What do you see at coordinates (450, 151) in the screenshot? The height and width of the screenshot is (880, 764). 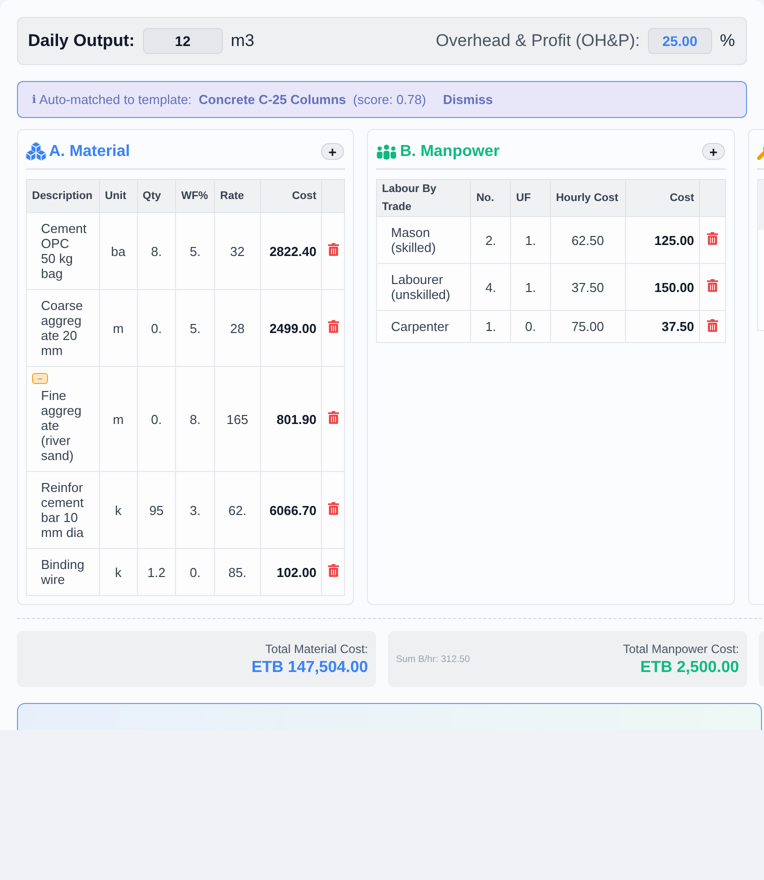 I see `panel-title: B. Manpower` at bounding box center [450, 151].